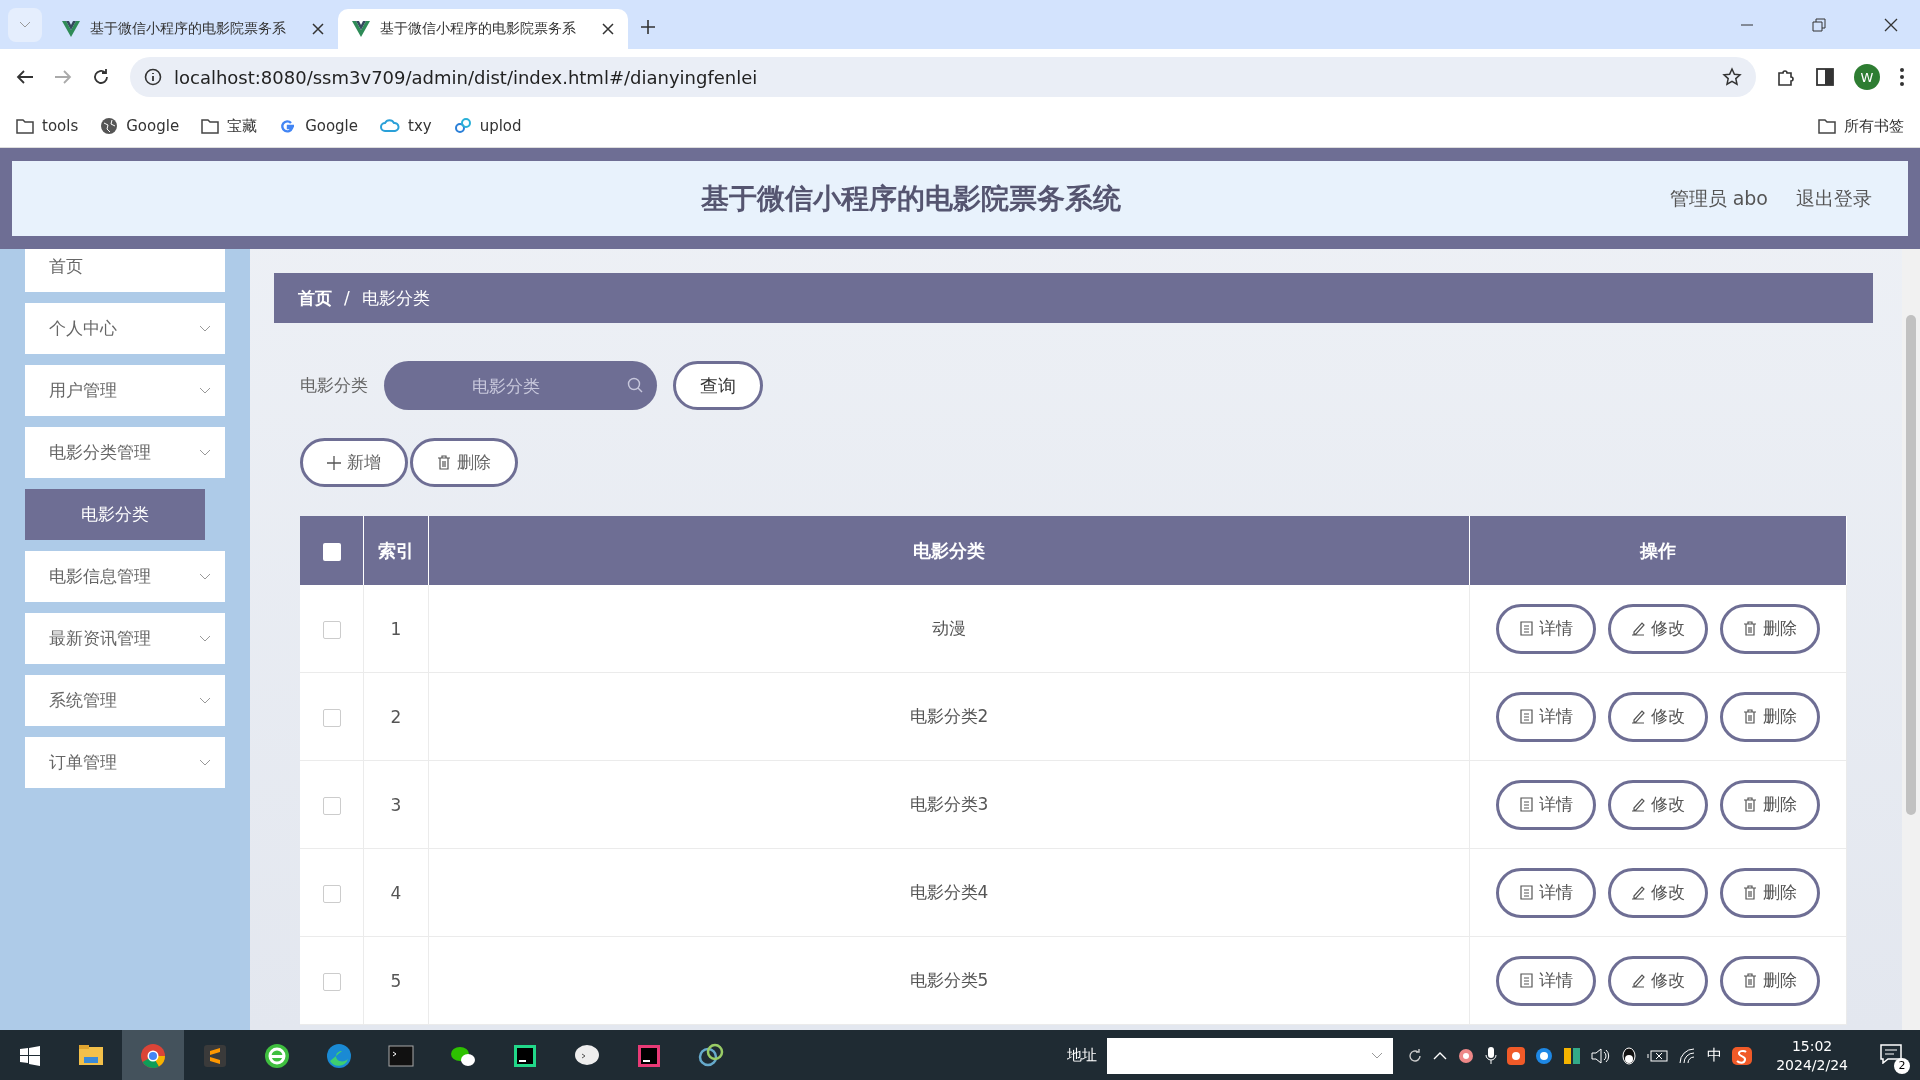 Image resolution: width=1920 pixels, height=1080 pixels. What do you see at coordinates (1812, 1046) in the screenshot?
I see `clock-time: 15:02` at bounding box center [1812, 1046].